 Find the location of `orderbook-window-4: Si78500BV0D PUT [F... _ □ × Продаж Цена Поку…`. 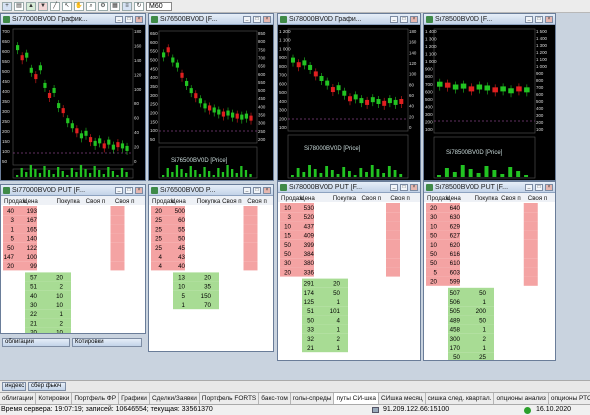

orderbook-window-4: Si78500BV0D PUT [F... _ □ × Продаж Цена Поку… is located at coordinates (489, 271).